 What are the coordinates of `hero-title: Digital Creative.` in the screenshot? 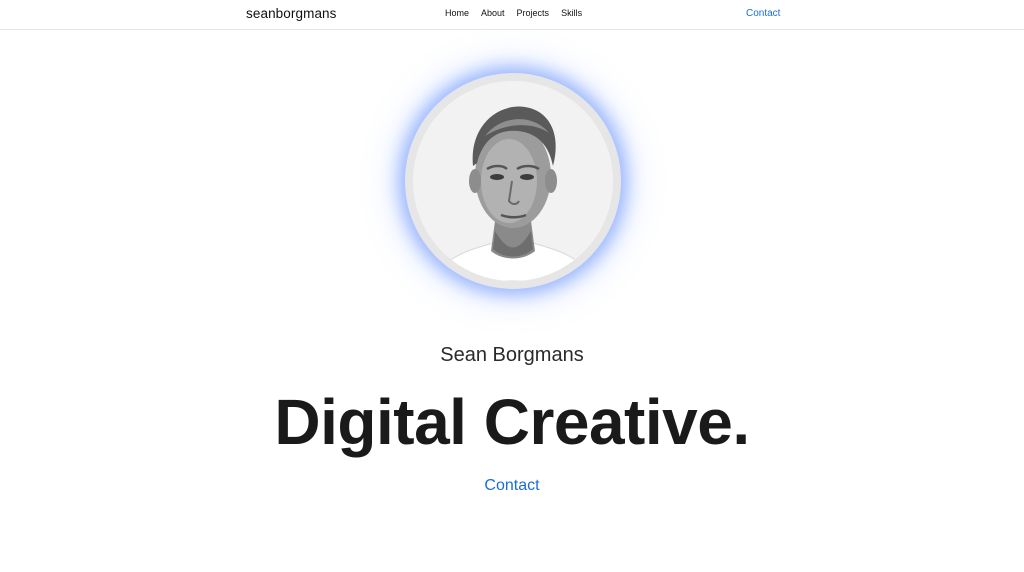 It's located at (512, 422).